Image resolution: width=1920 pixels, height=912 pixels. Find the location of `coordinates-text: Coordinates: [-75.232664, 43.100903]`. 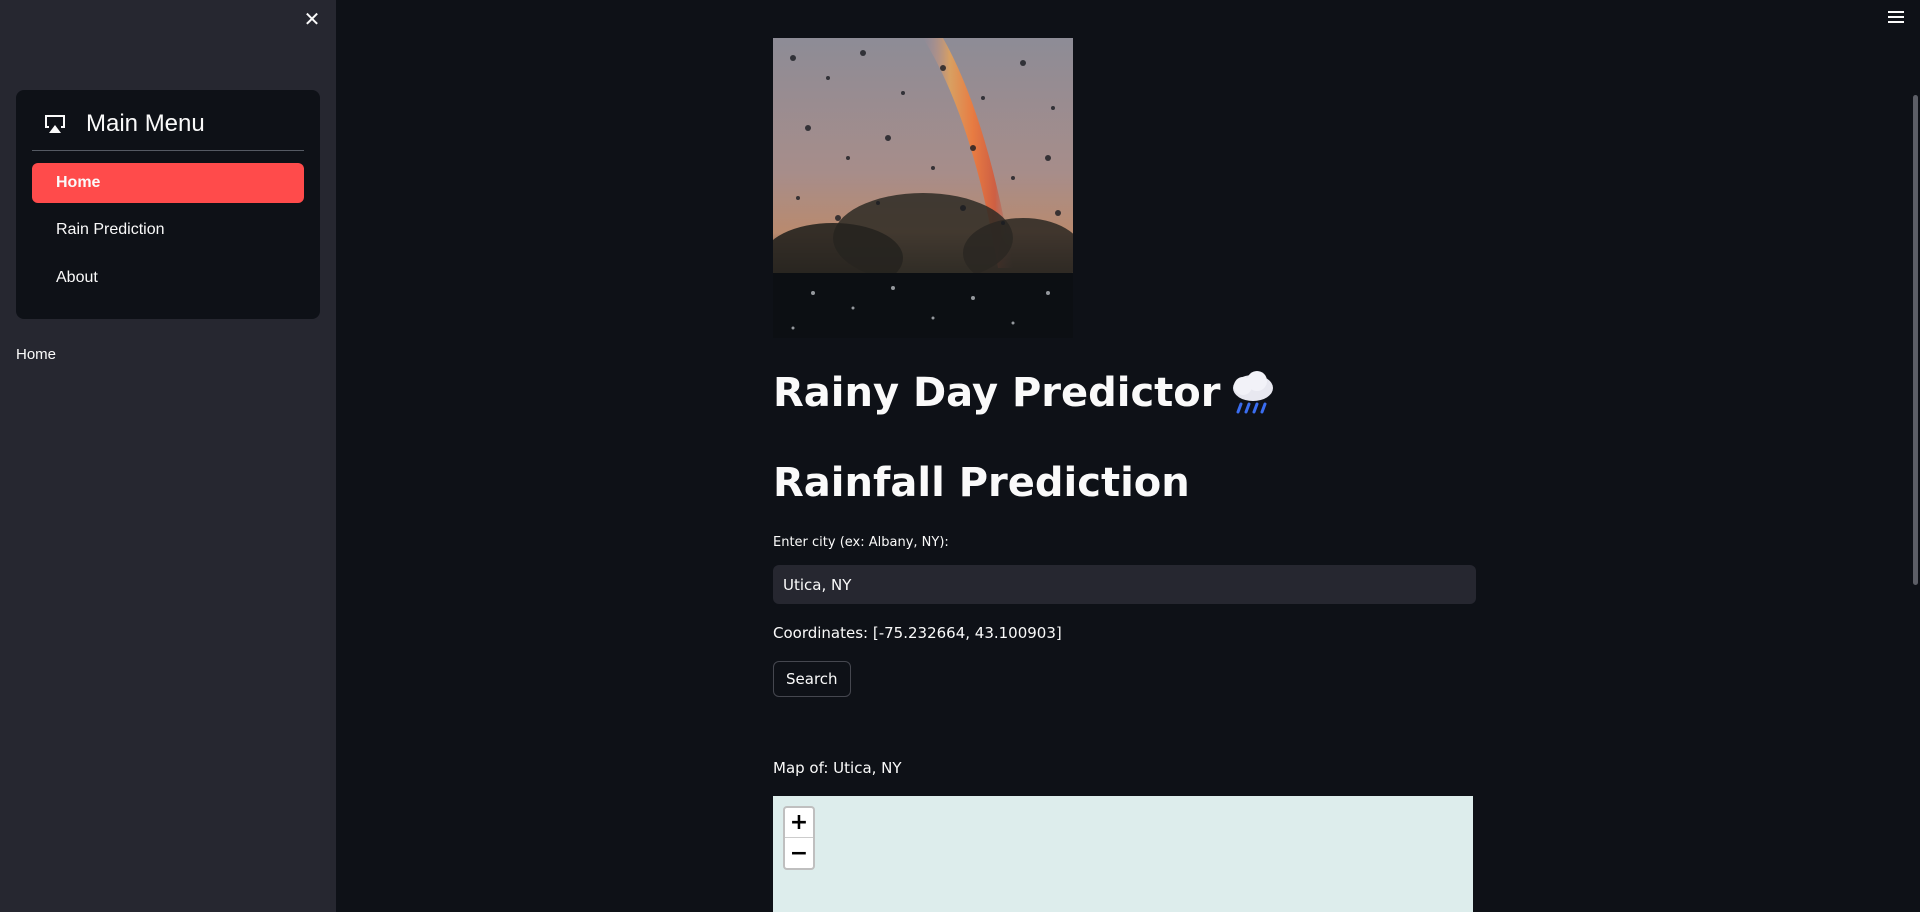

coordinates-text: Coordinates: [-75.232664, 43.100903] is located at coordinates (917, 633).